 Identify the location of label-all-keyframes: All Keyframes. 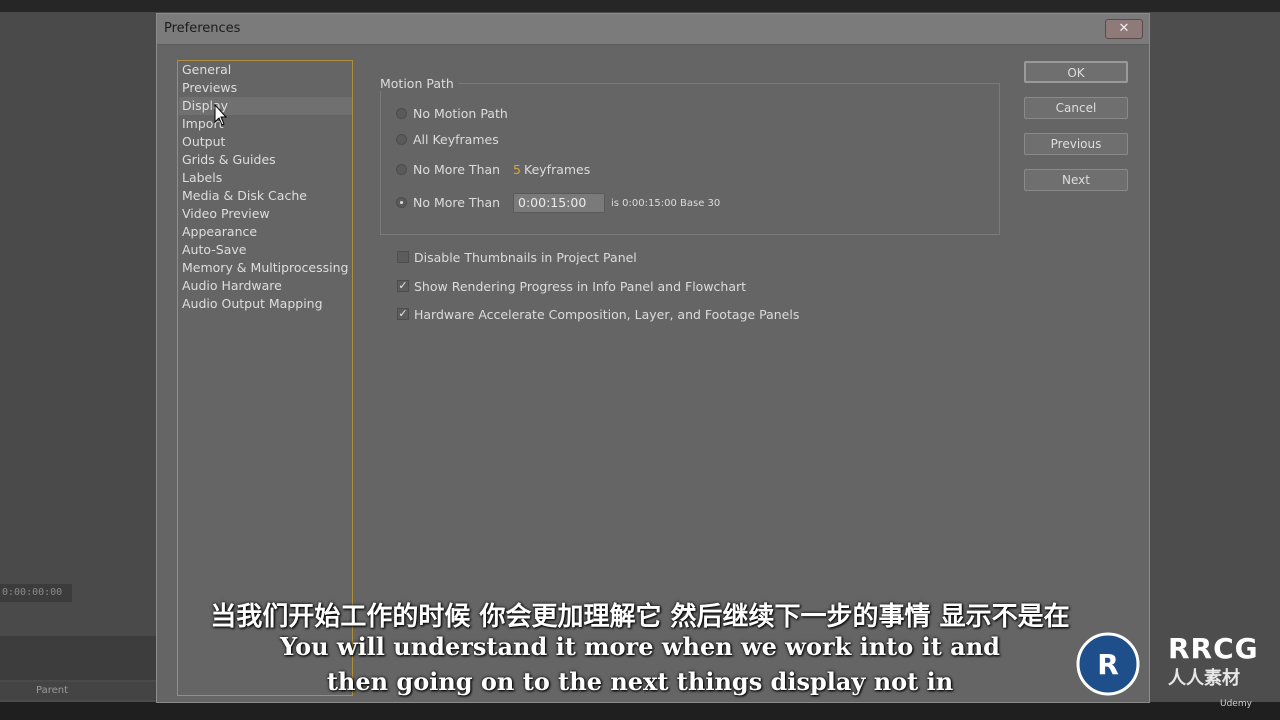
(456, 139).